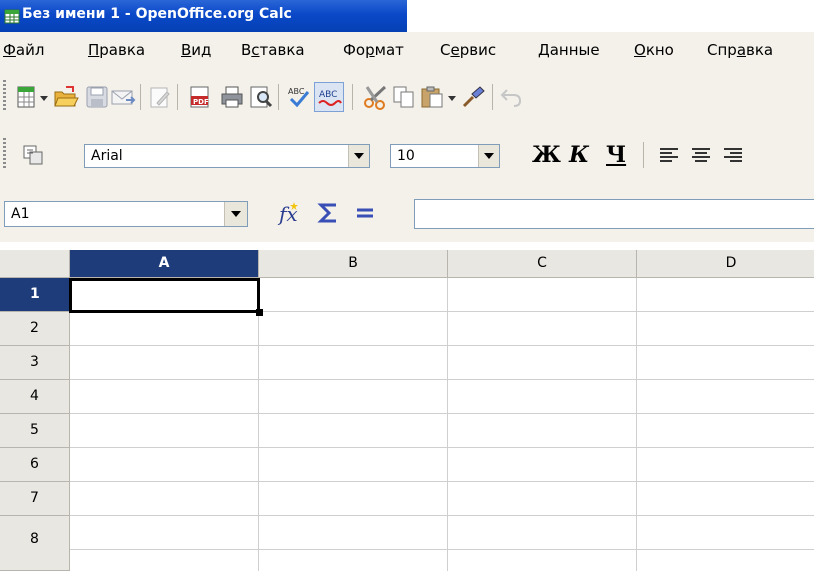 This screenshot has width=814, height=571. I want to click on formatting-toolbar: Arial 10 Ж К Ч, so click(407, 155).